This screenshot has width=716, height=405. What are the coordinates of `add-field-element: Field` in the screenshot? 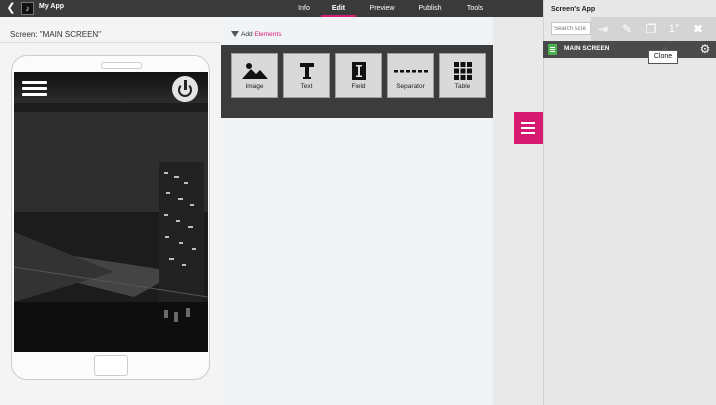 It's located at (358, 75).